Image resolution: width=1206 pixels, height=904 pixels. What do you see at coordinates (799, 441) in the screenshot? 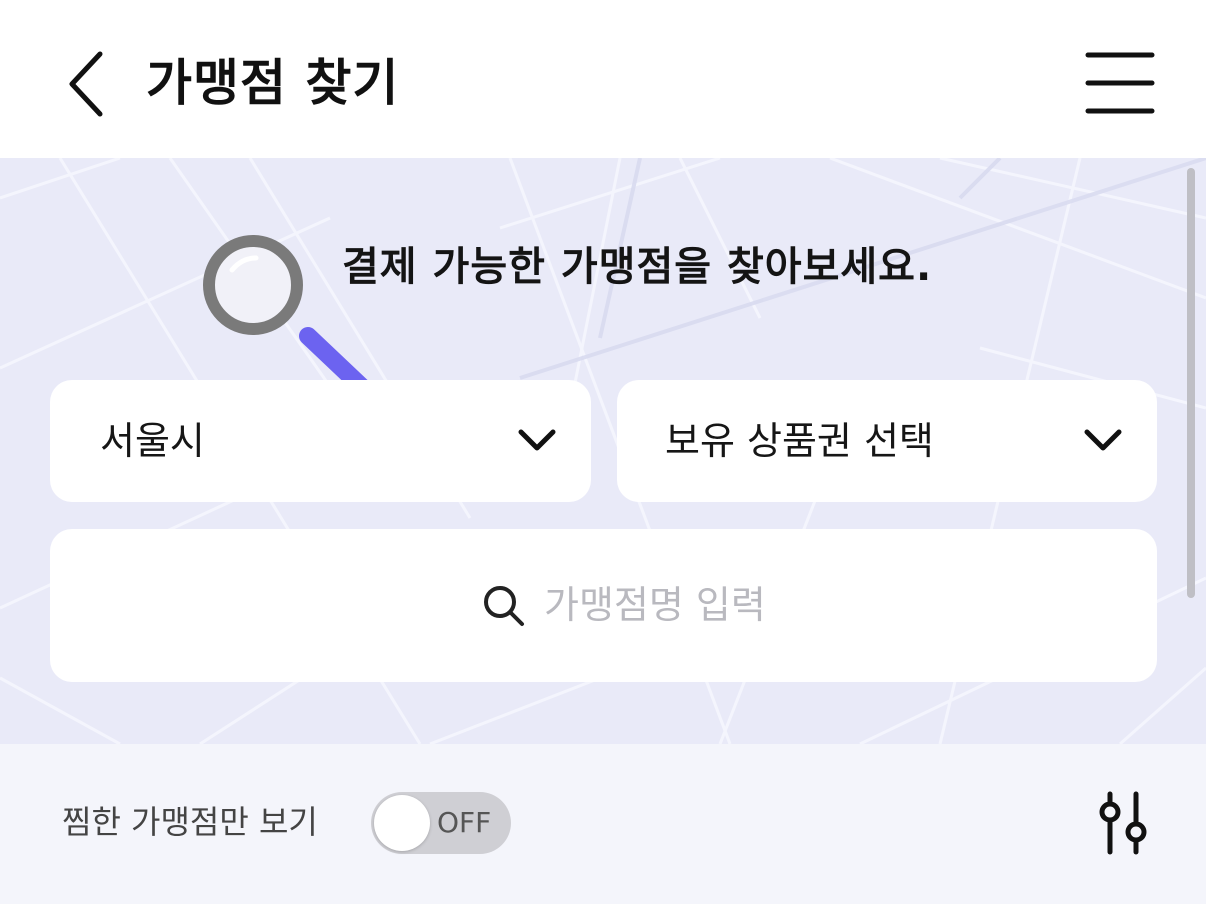
I see `voucher-dropdown-value: 보유 상품권 선택` at bounding box center [799, 441].